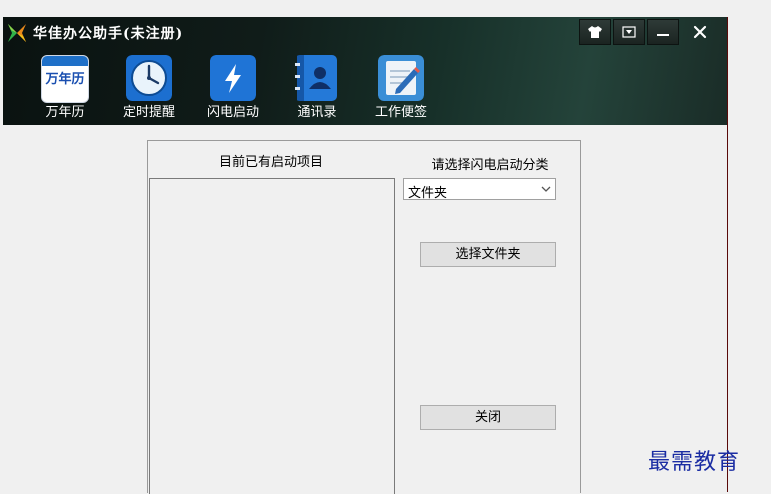 This screenshot has width=771, height=494. What do you see at coordinates (663, 32) in the screenshot?
I see `minimize-button` at bounding box center [663, 32].